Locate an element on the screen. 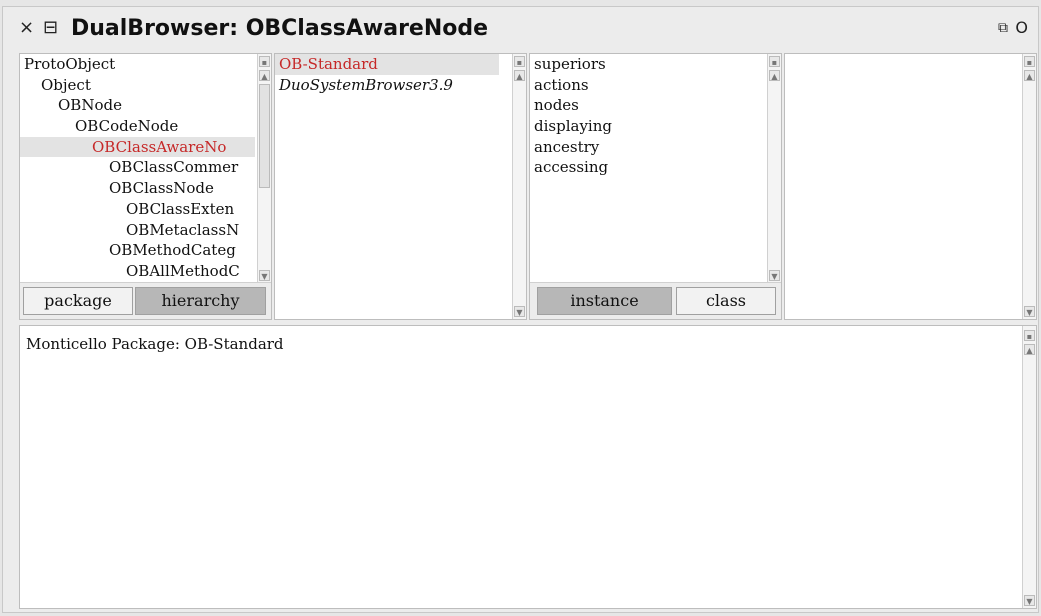 Image resolution: width=1041 pixels, height=616 pixels. class-list-item: OBClassExten is located at coordinates (137, 209).